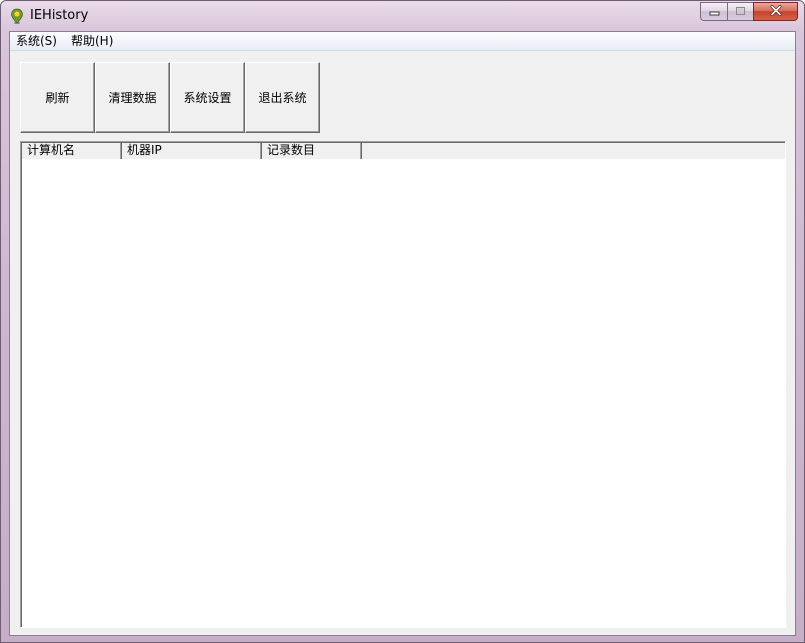  What do you see at coordinates (92, 41) in the screenshot?
I see `menu-help: 帮助(H)` at bounding box center [92, 41].